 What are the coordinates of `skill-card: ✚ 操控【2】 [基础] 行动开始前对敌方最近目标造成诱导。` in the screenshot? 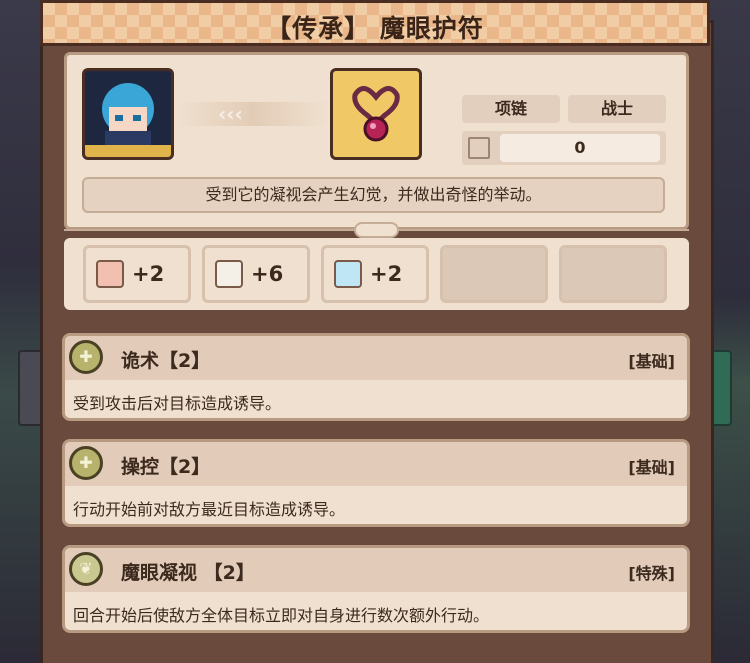 It's located at (376, 483).